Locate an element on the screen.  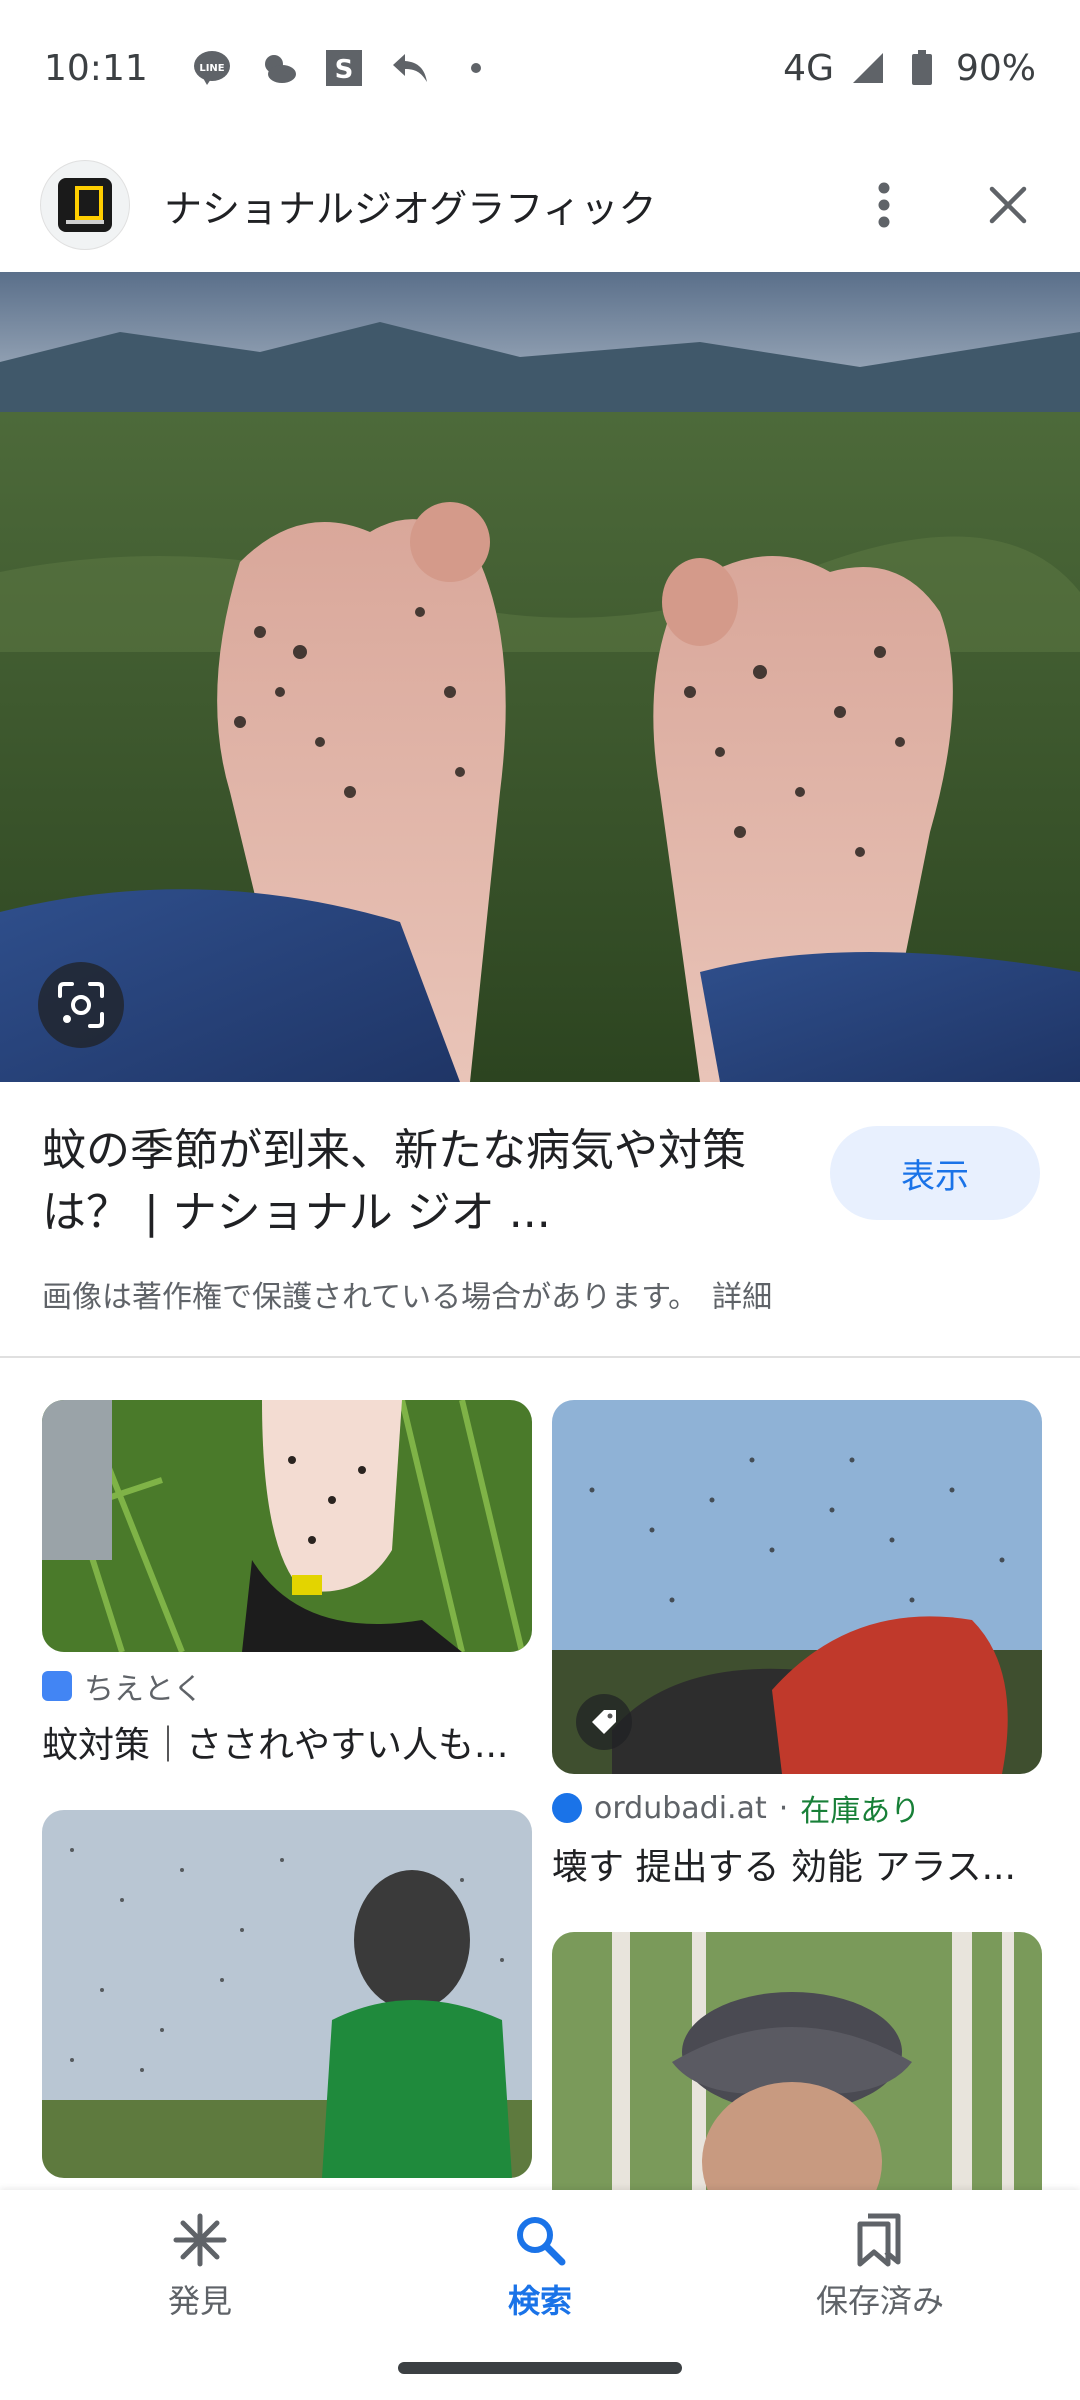
svg-text: S is located at coordinates (343, 70).